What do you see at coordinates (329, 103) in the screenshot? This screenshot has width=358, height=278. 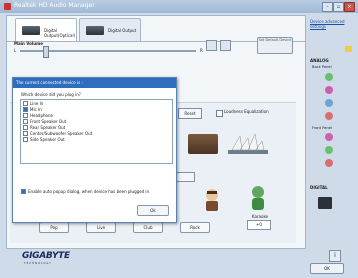 I see `back-jack-blue-icon` at bounding box center [329, 103].